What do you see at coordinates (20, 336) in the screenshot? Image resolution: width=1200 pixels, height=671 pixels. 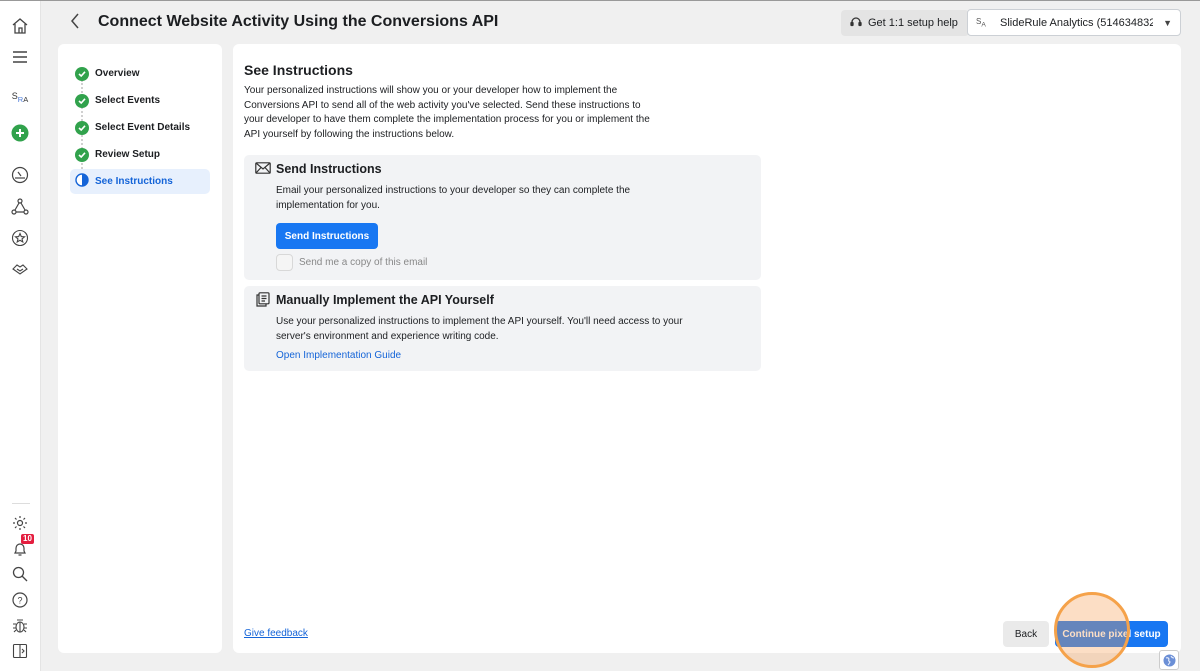 I see `left-nav-rail: SRA 10 ?` at bounding box center [20, 336].